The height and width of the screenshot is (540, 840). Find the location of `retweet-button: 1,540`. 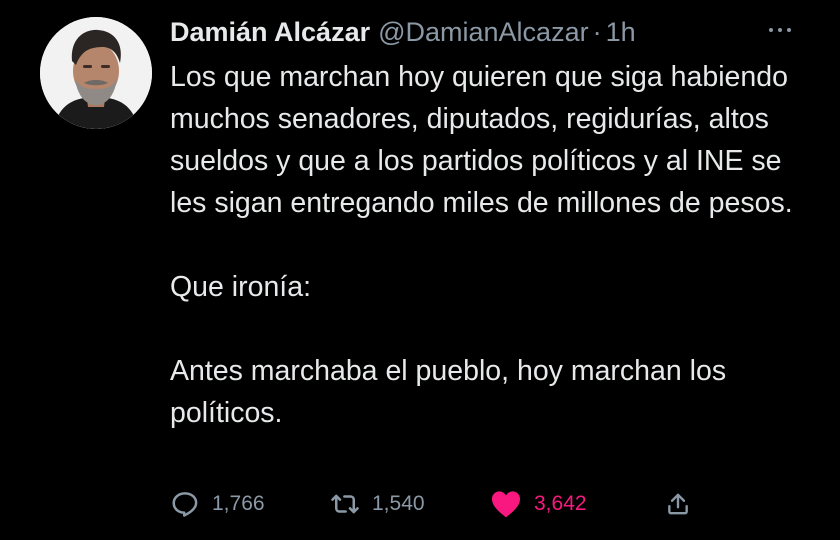

retweet-button: 1,540 is located at coordinates (410, 504).